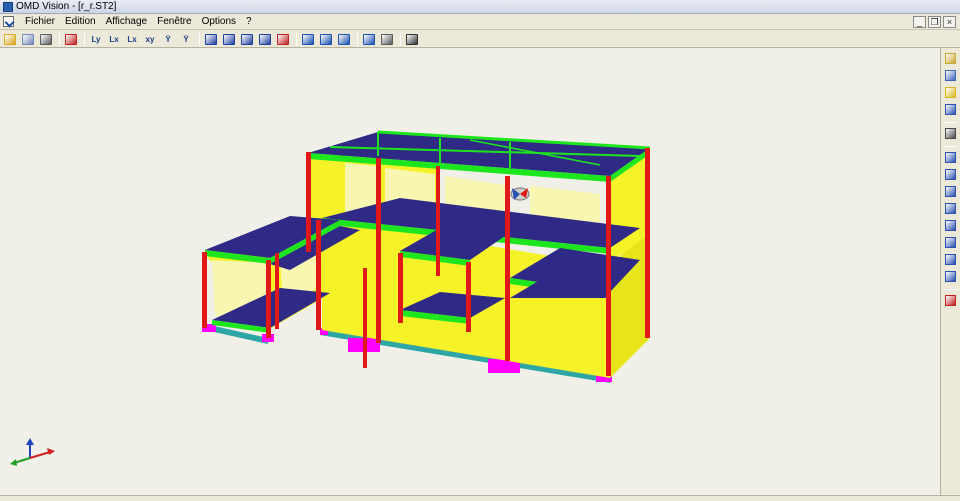 The height and width of the screenshot is (501, 960). Describe the element at coordinates (950, 208) in the screenshot. I see `column-button` at that location.